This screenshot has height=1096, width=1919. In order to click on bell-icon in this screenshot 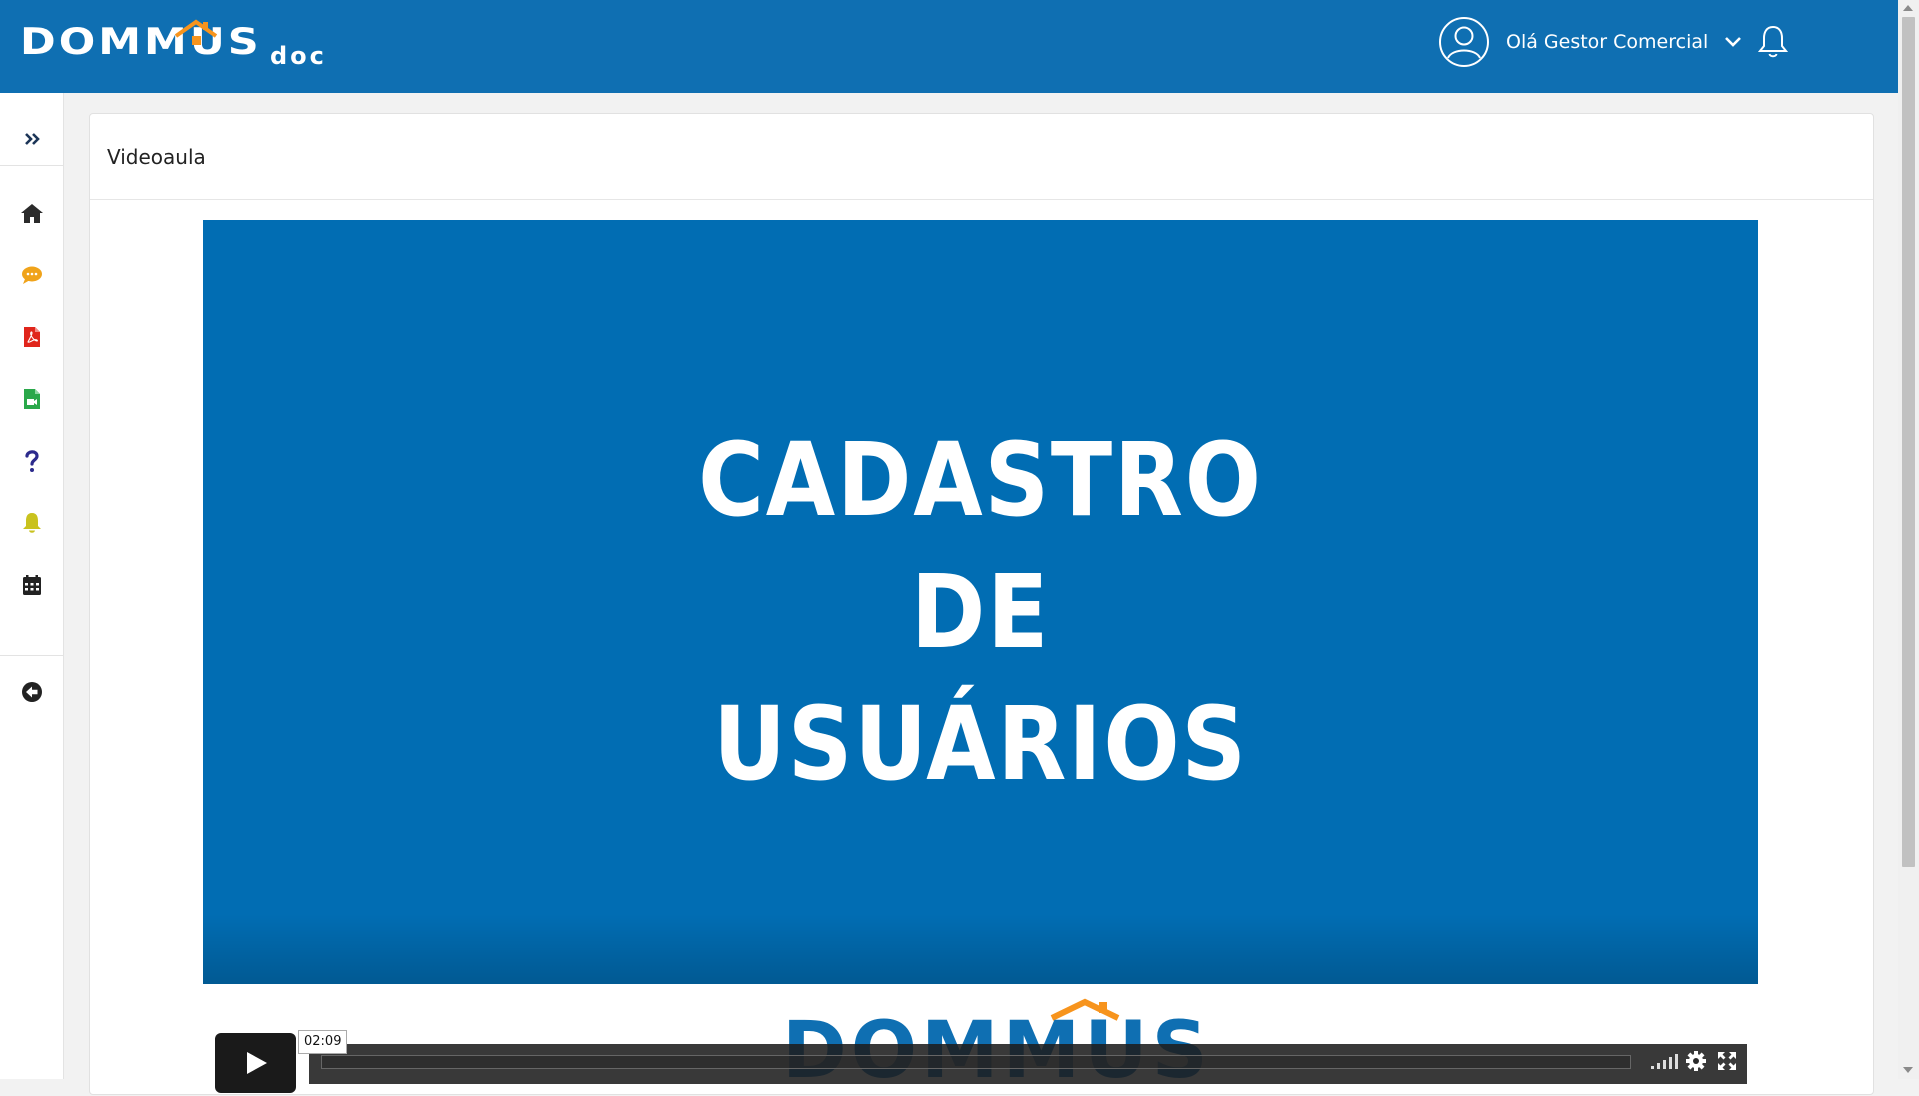, I will do `click(31, 523)`.